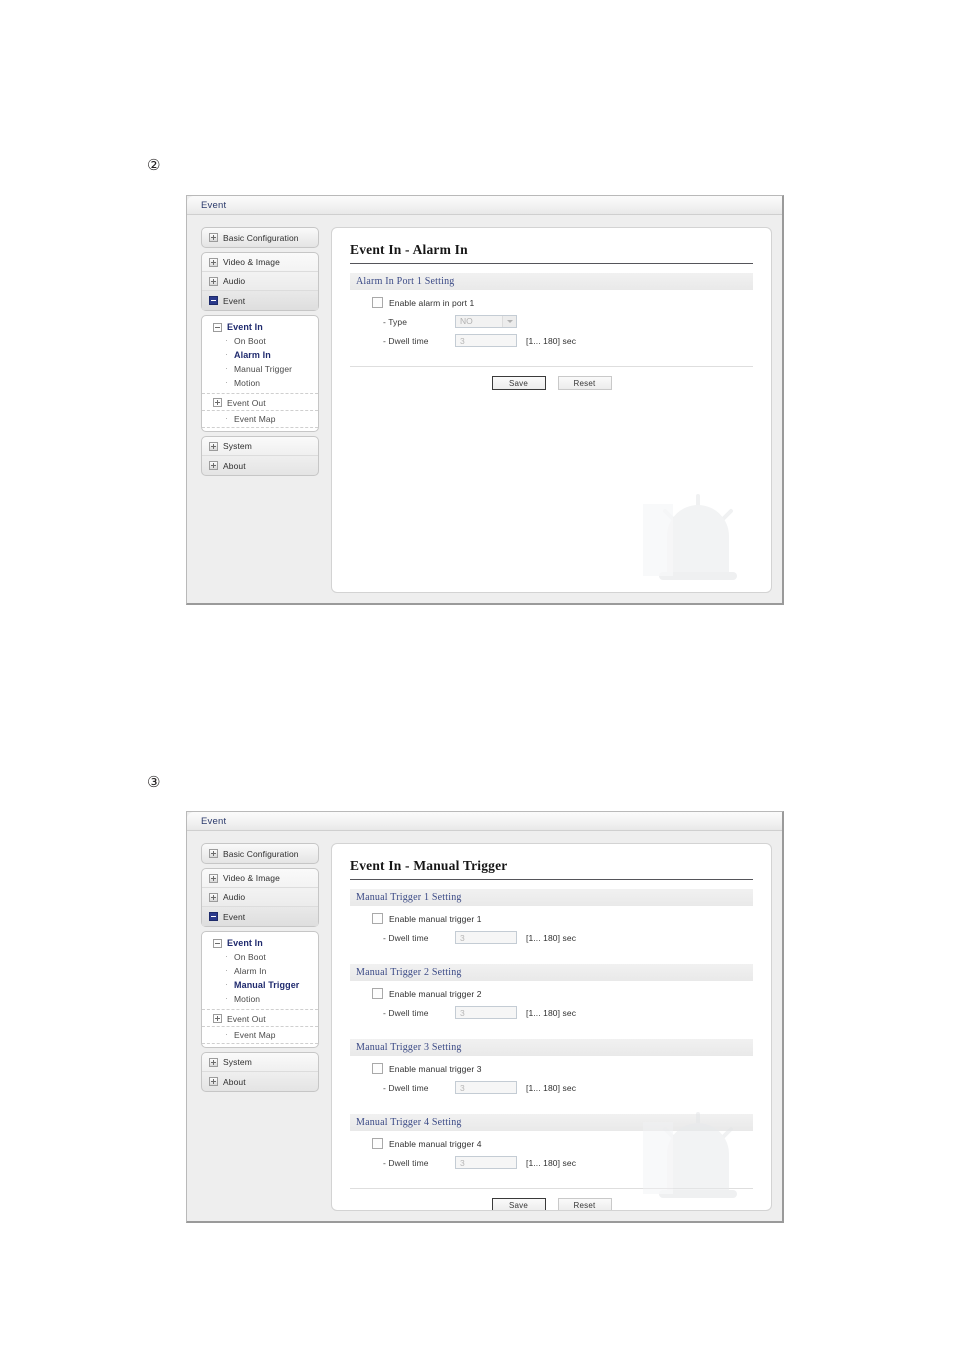 This screenshot has height=1351, width=954. I want to click on type-row: - Type NO, so click(568, 321).